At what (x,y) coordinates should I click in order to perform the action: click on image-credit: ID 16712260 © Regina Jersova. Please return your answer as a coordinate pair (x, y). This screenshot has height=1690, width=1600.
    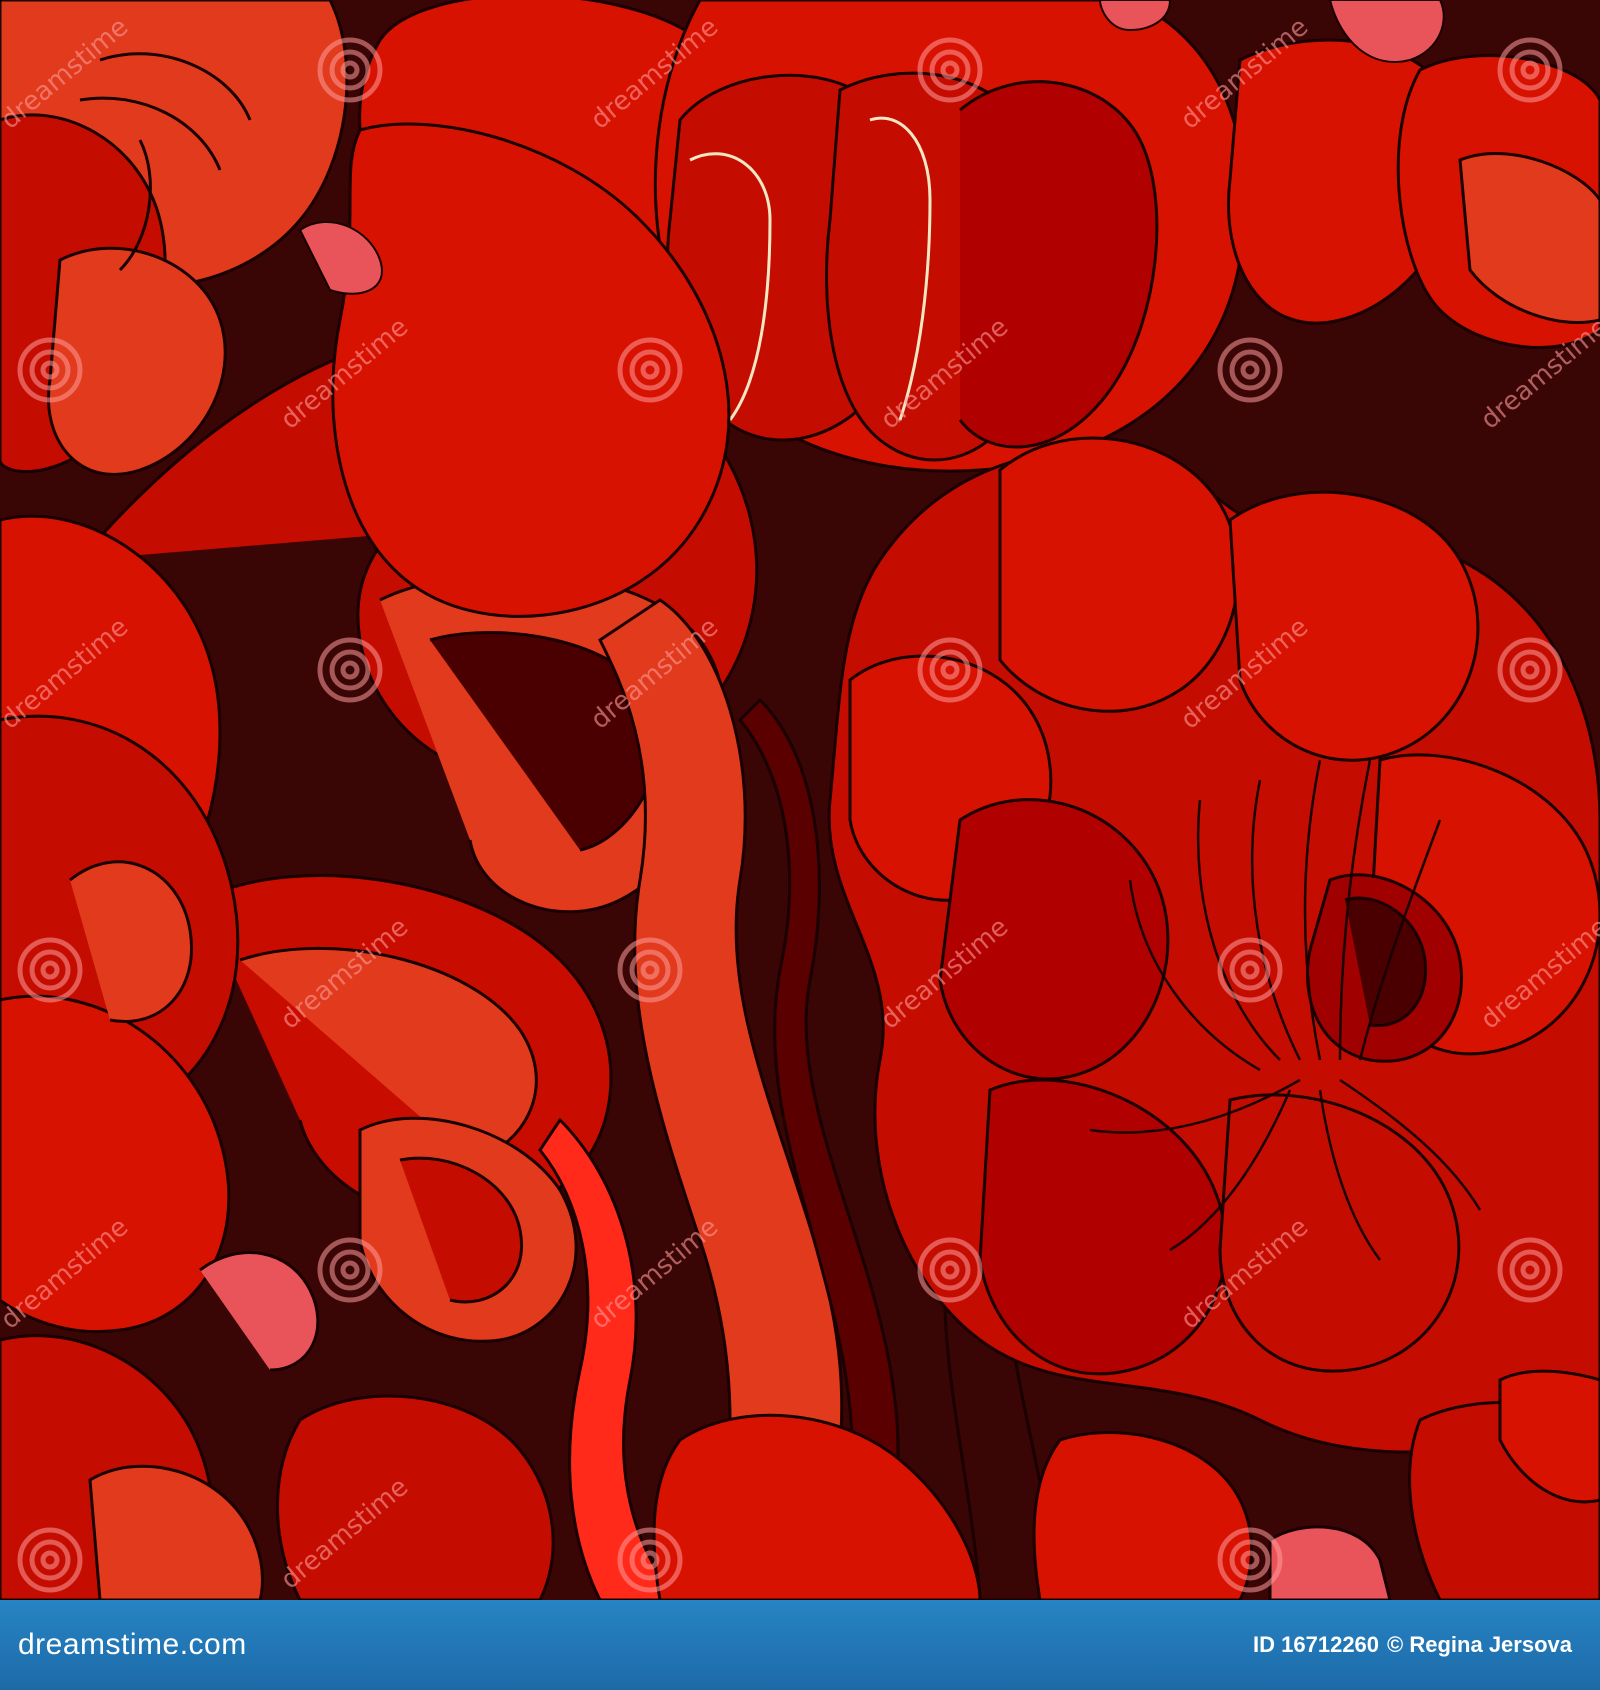
    Looking at the image, I should click on (1416, 1645).